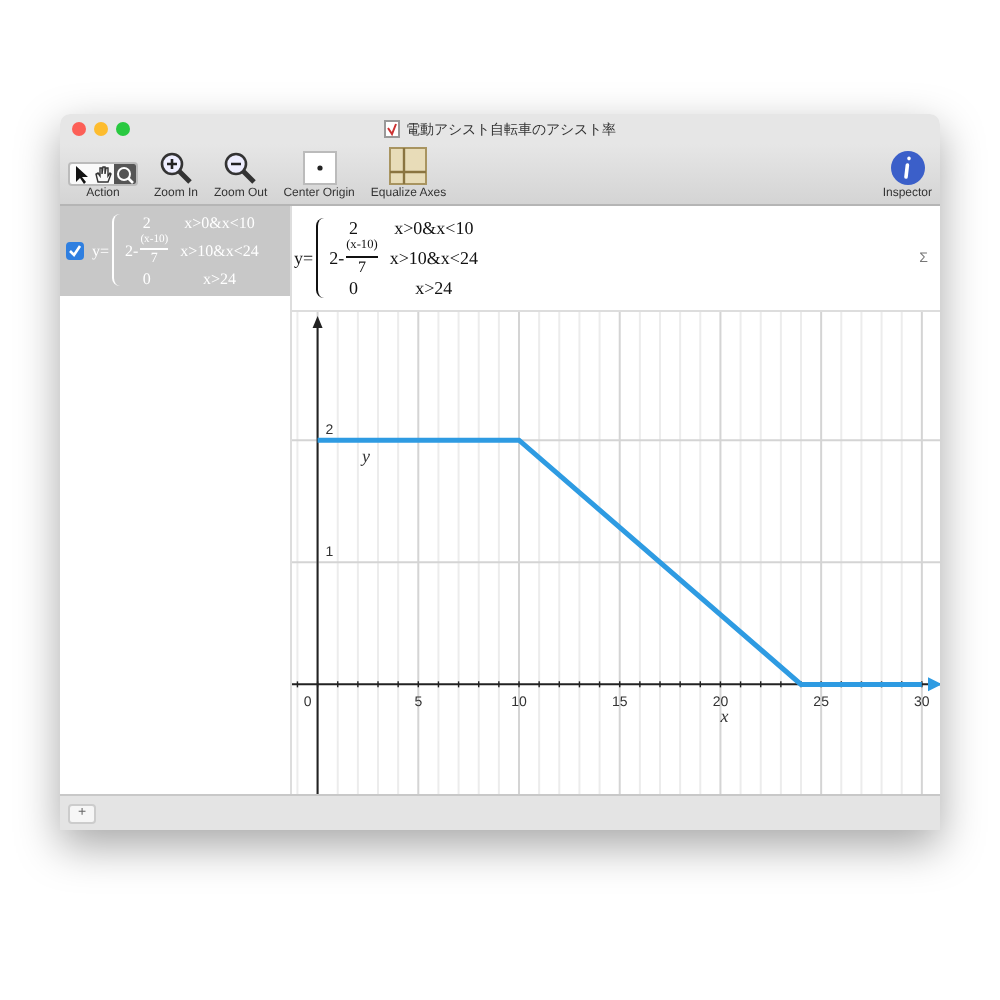 This screenshot has height=1000, width=1000. Describe the element at coordinates (434, 227) in the screenshot. I see `equation-condition: x>0&x<10` at that location.